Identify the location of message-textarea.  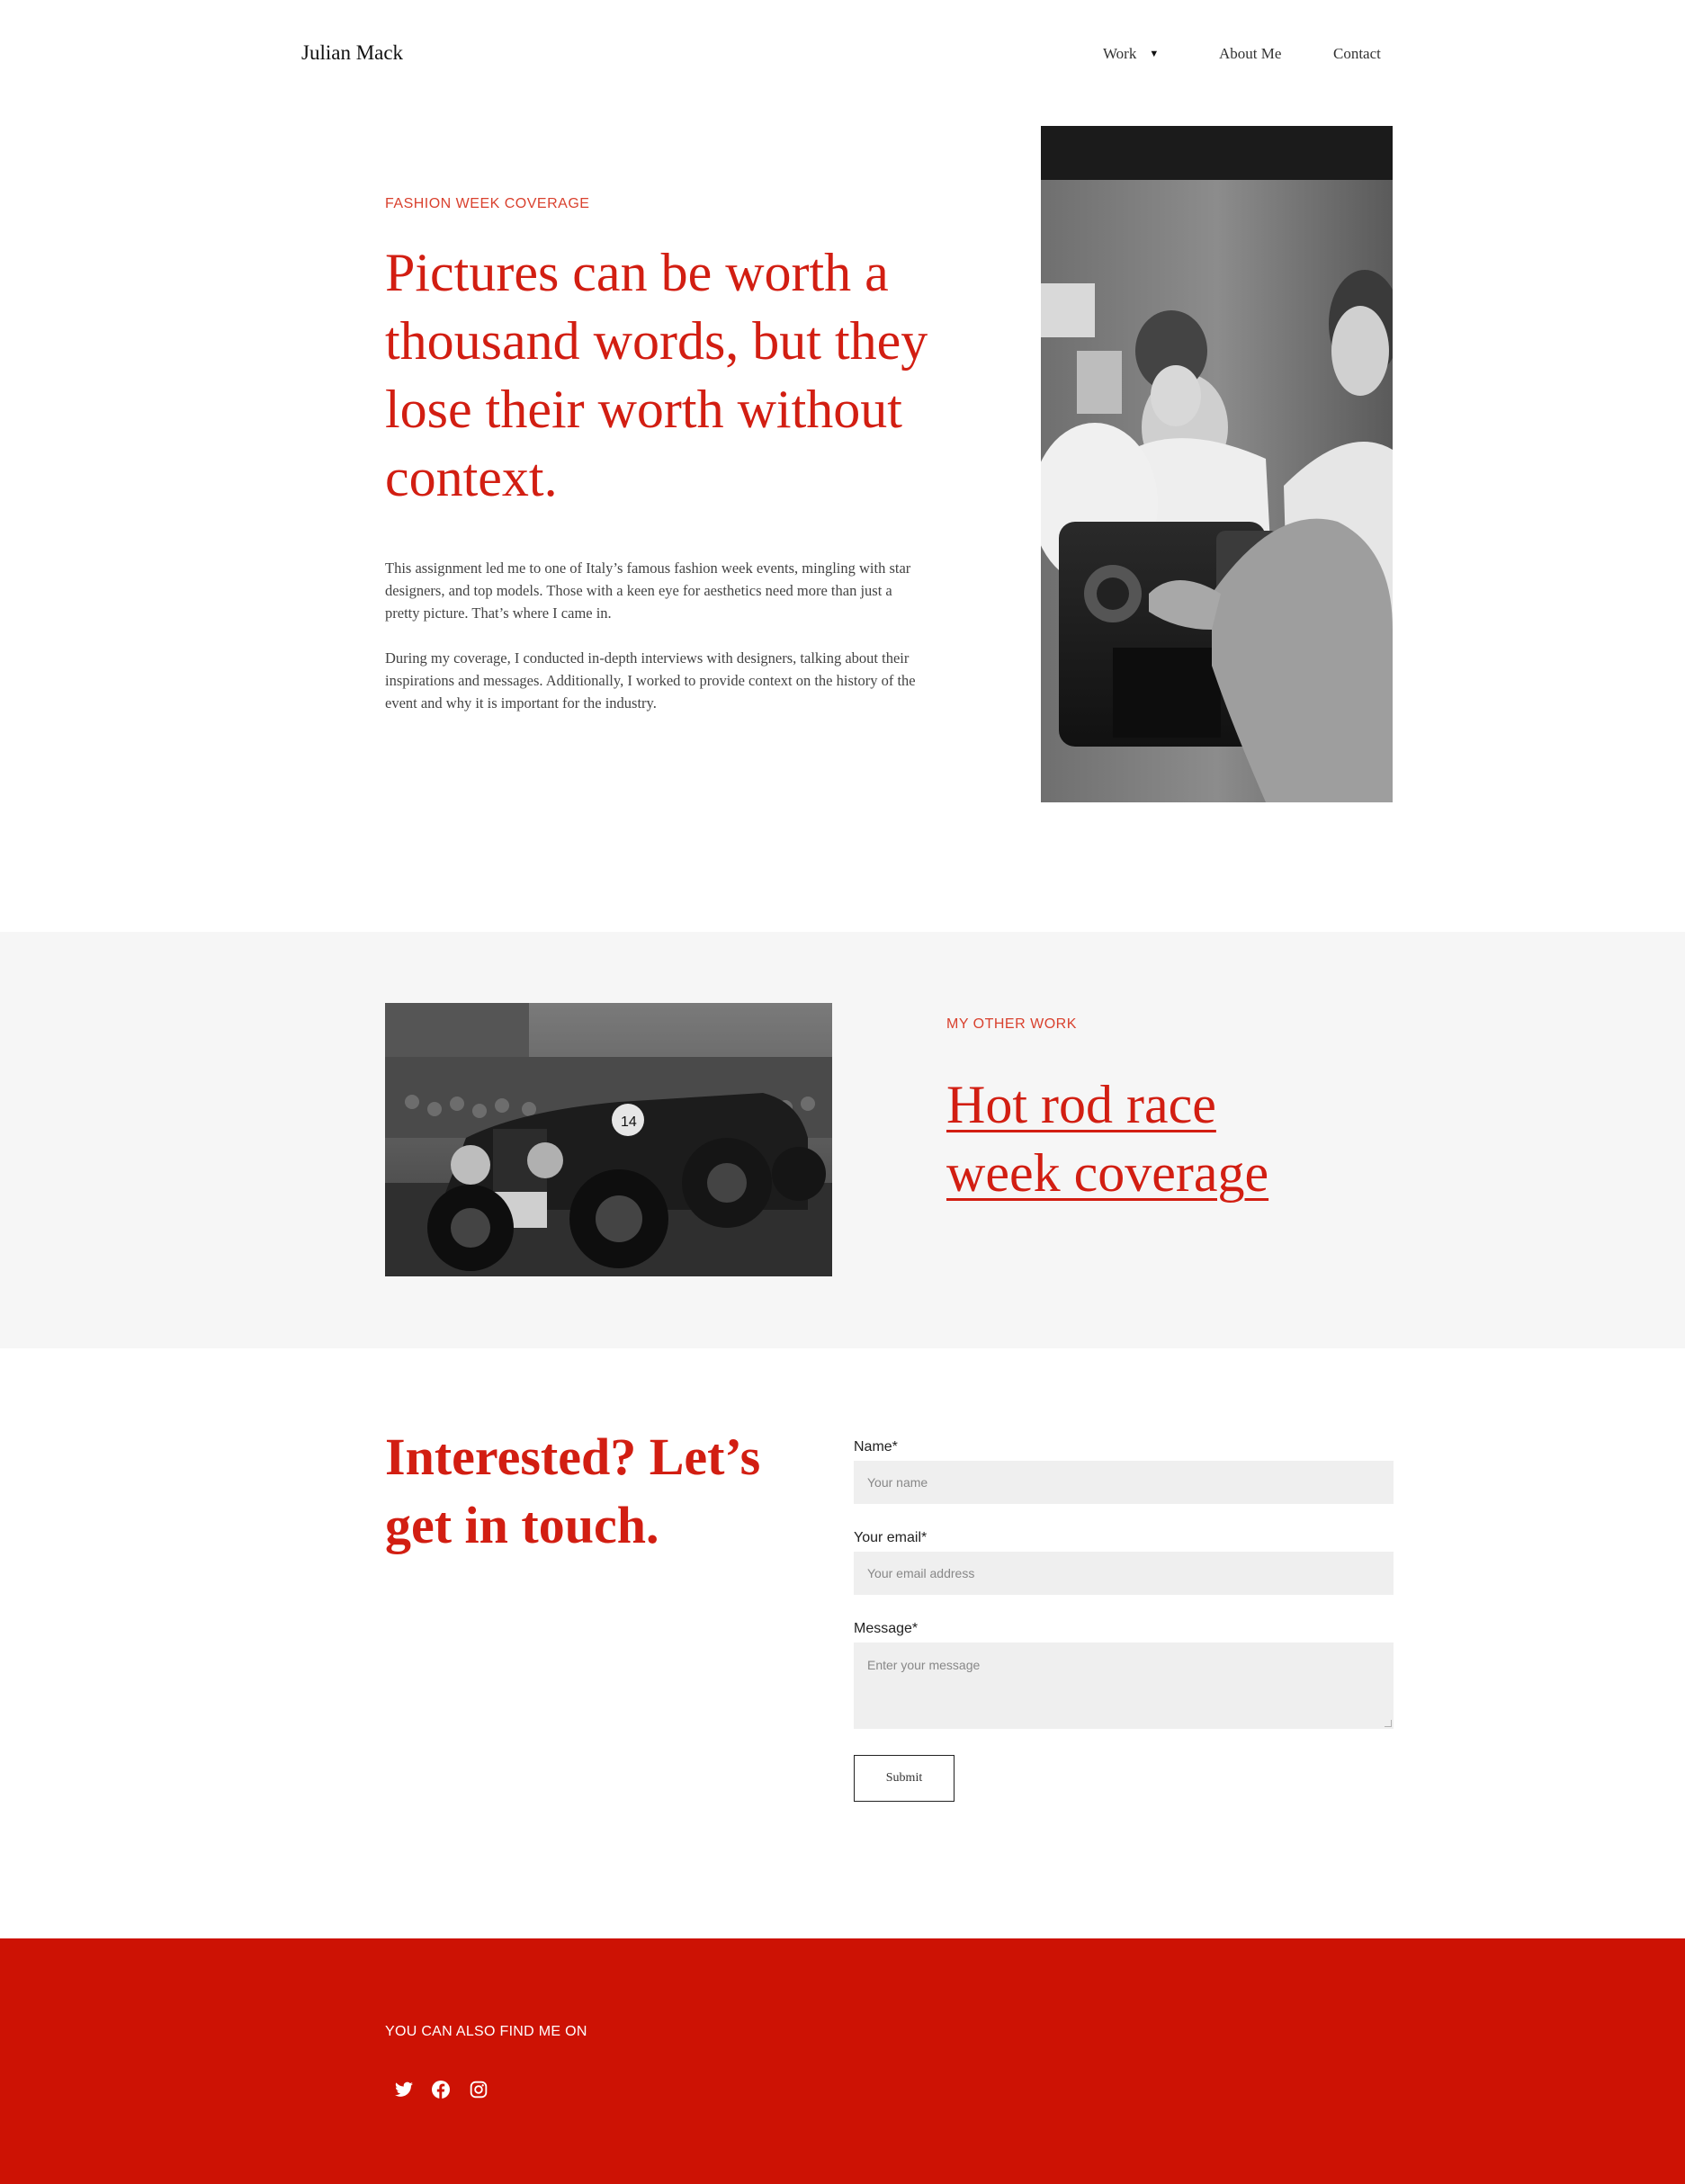
(1124, 1686).